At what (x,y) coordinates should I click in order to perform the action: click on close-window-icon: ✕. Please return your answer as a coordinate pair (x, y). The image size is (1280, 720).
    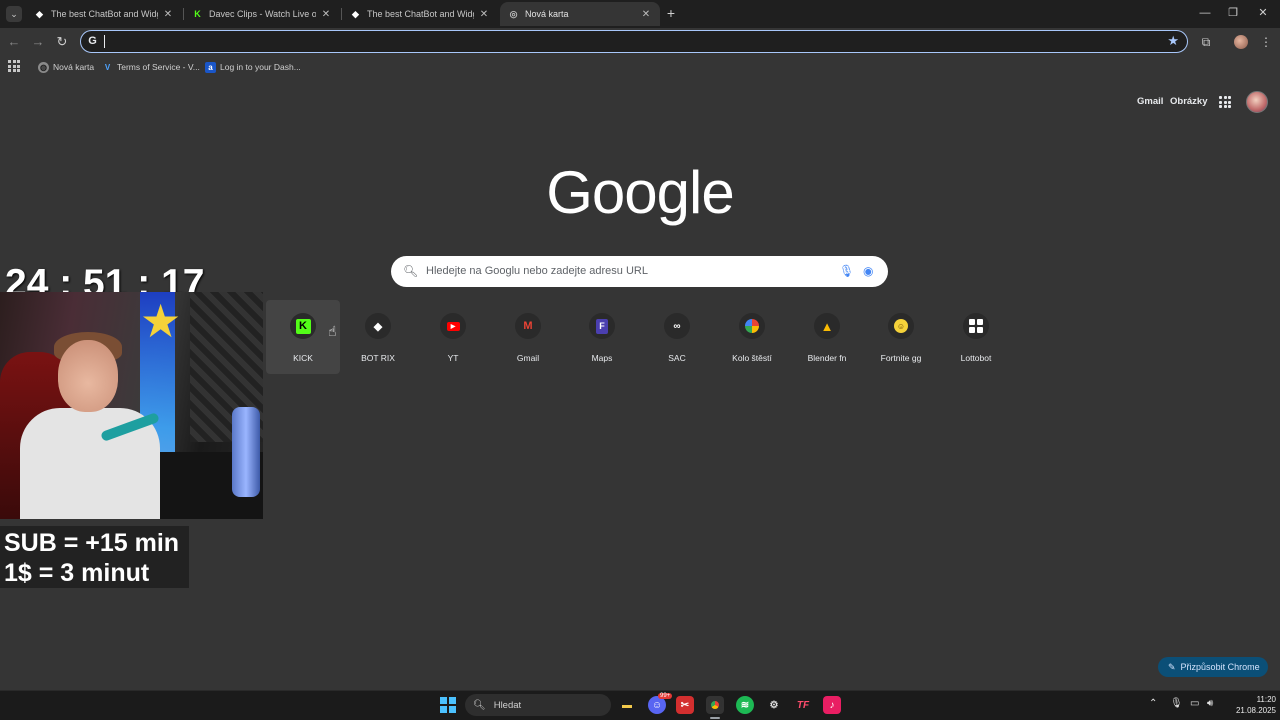
    Looking at the image, I should click on (1263, 13).